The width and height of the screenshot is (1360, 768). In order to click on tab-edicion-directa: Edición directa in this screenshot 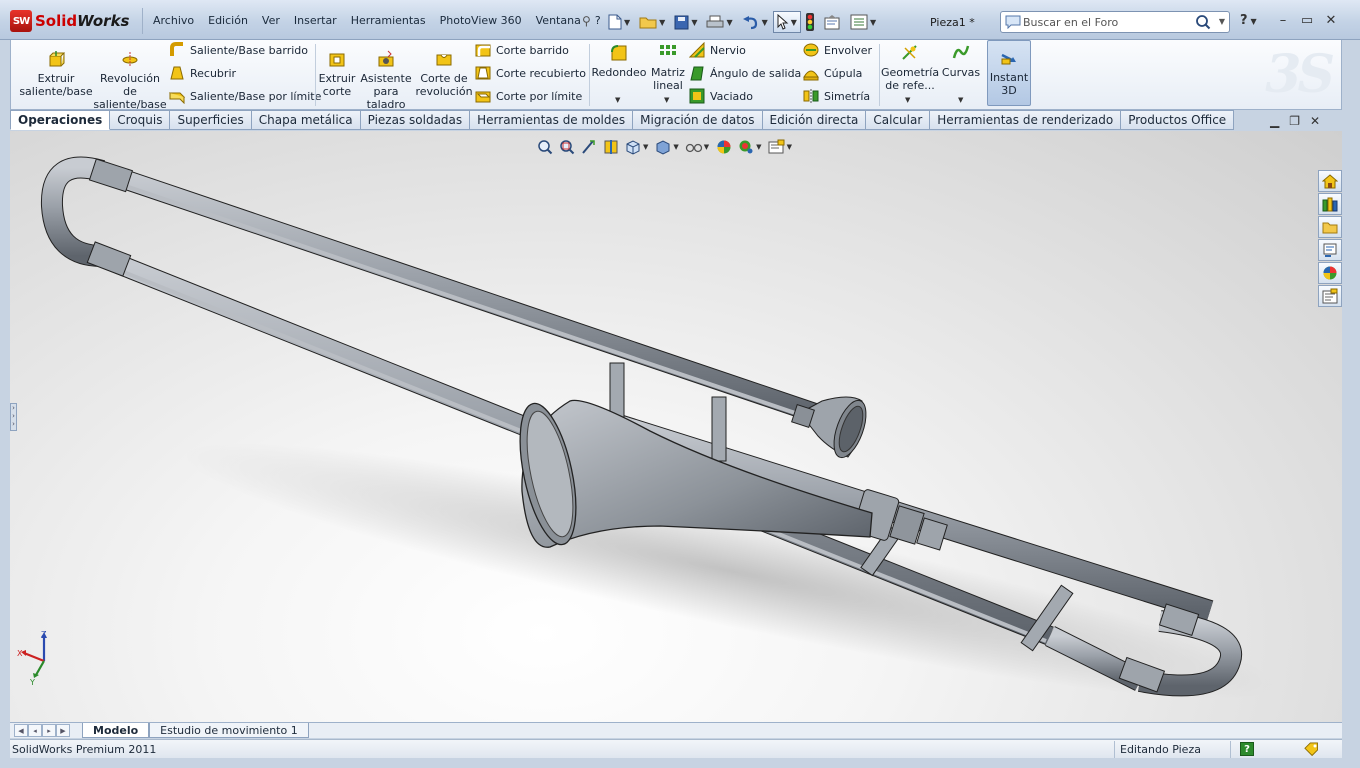, I will do `click(814, 120)`.